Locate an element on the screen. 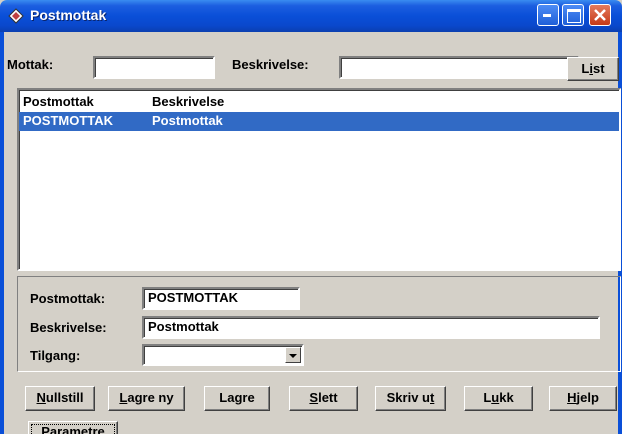  list-row-selected: POSTMOTTAK Postmottak is located at coordinates (319, 121).